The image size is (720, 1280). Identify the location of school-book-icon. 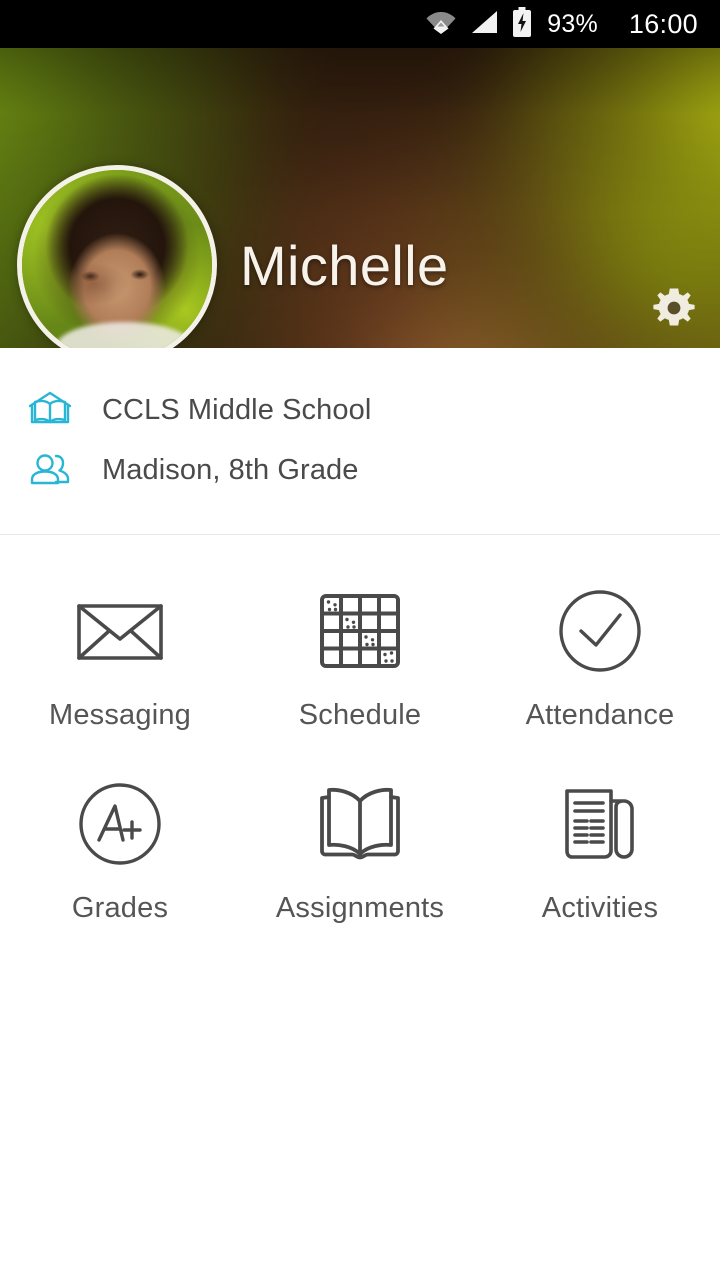
(50, 410).